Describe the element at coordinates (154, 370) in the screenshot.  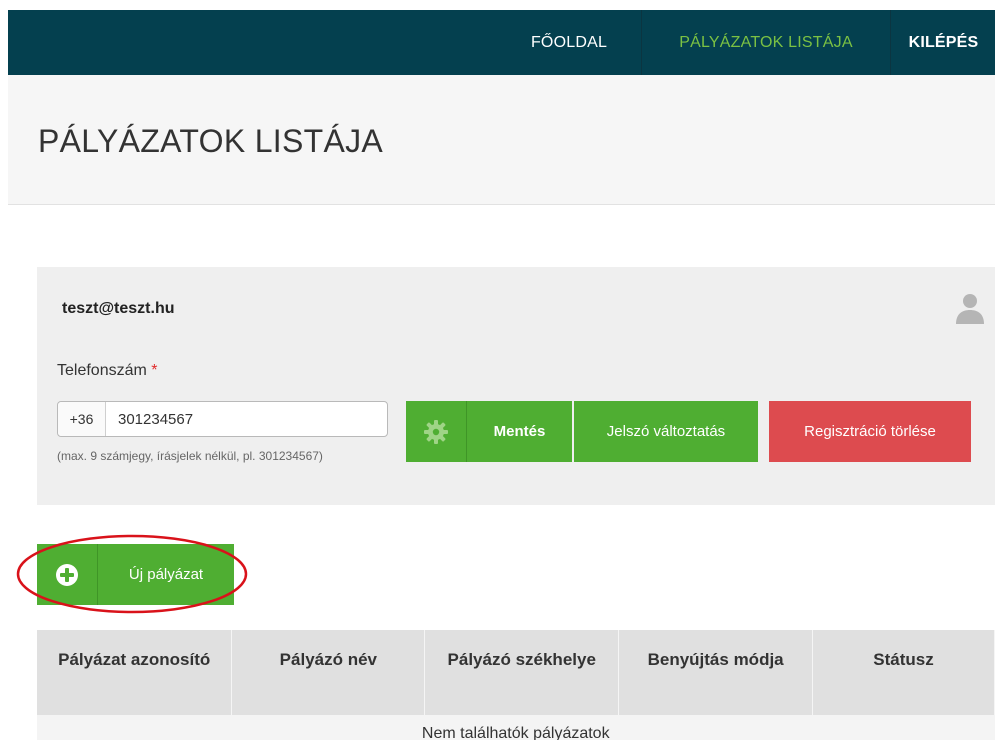
I see `required-asterisk: *` at that location.